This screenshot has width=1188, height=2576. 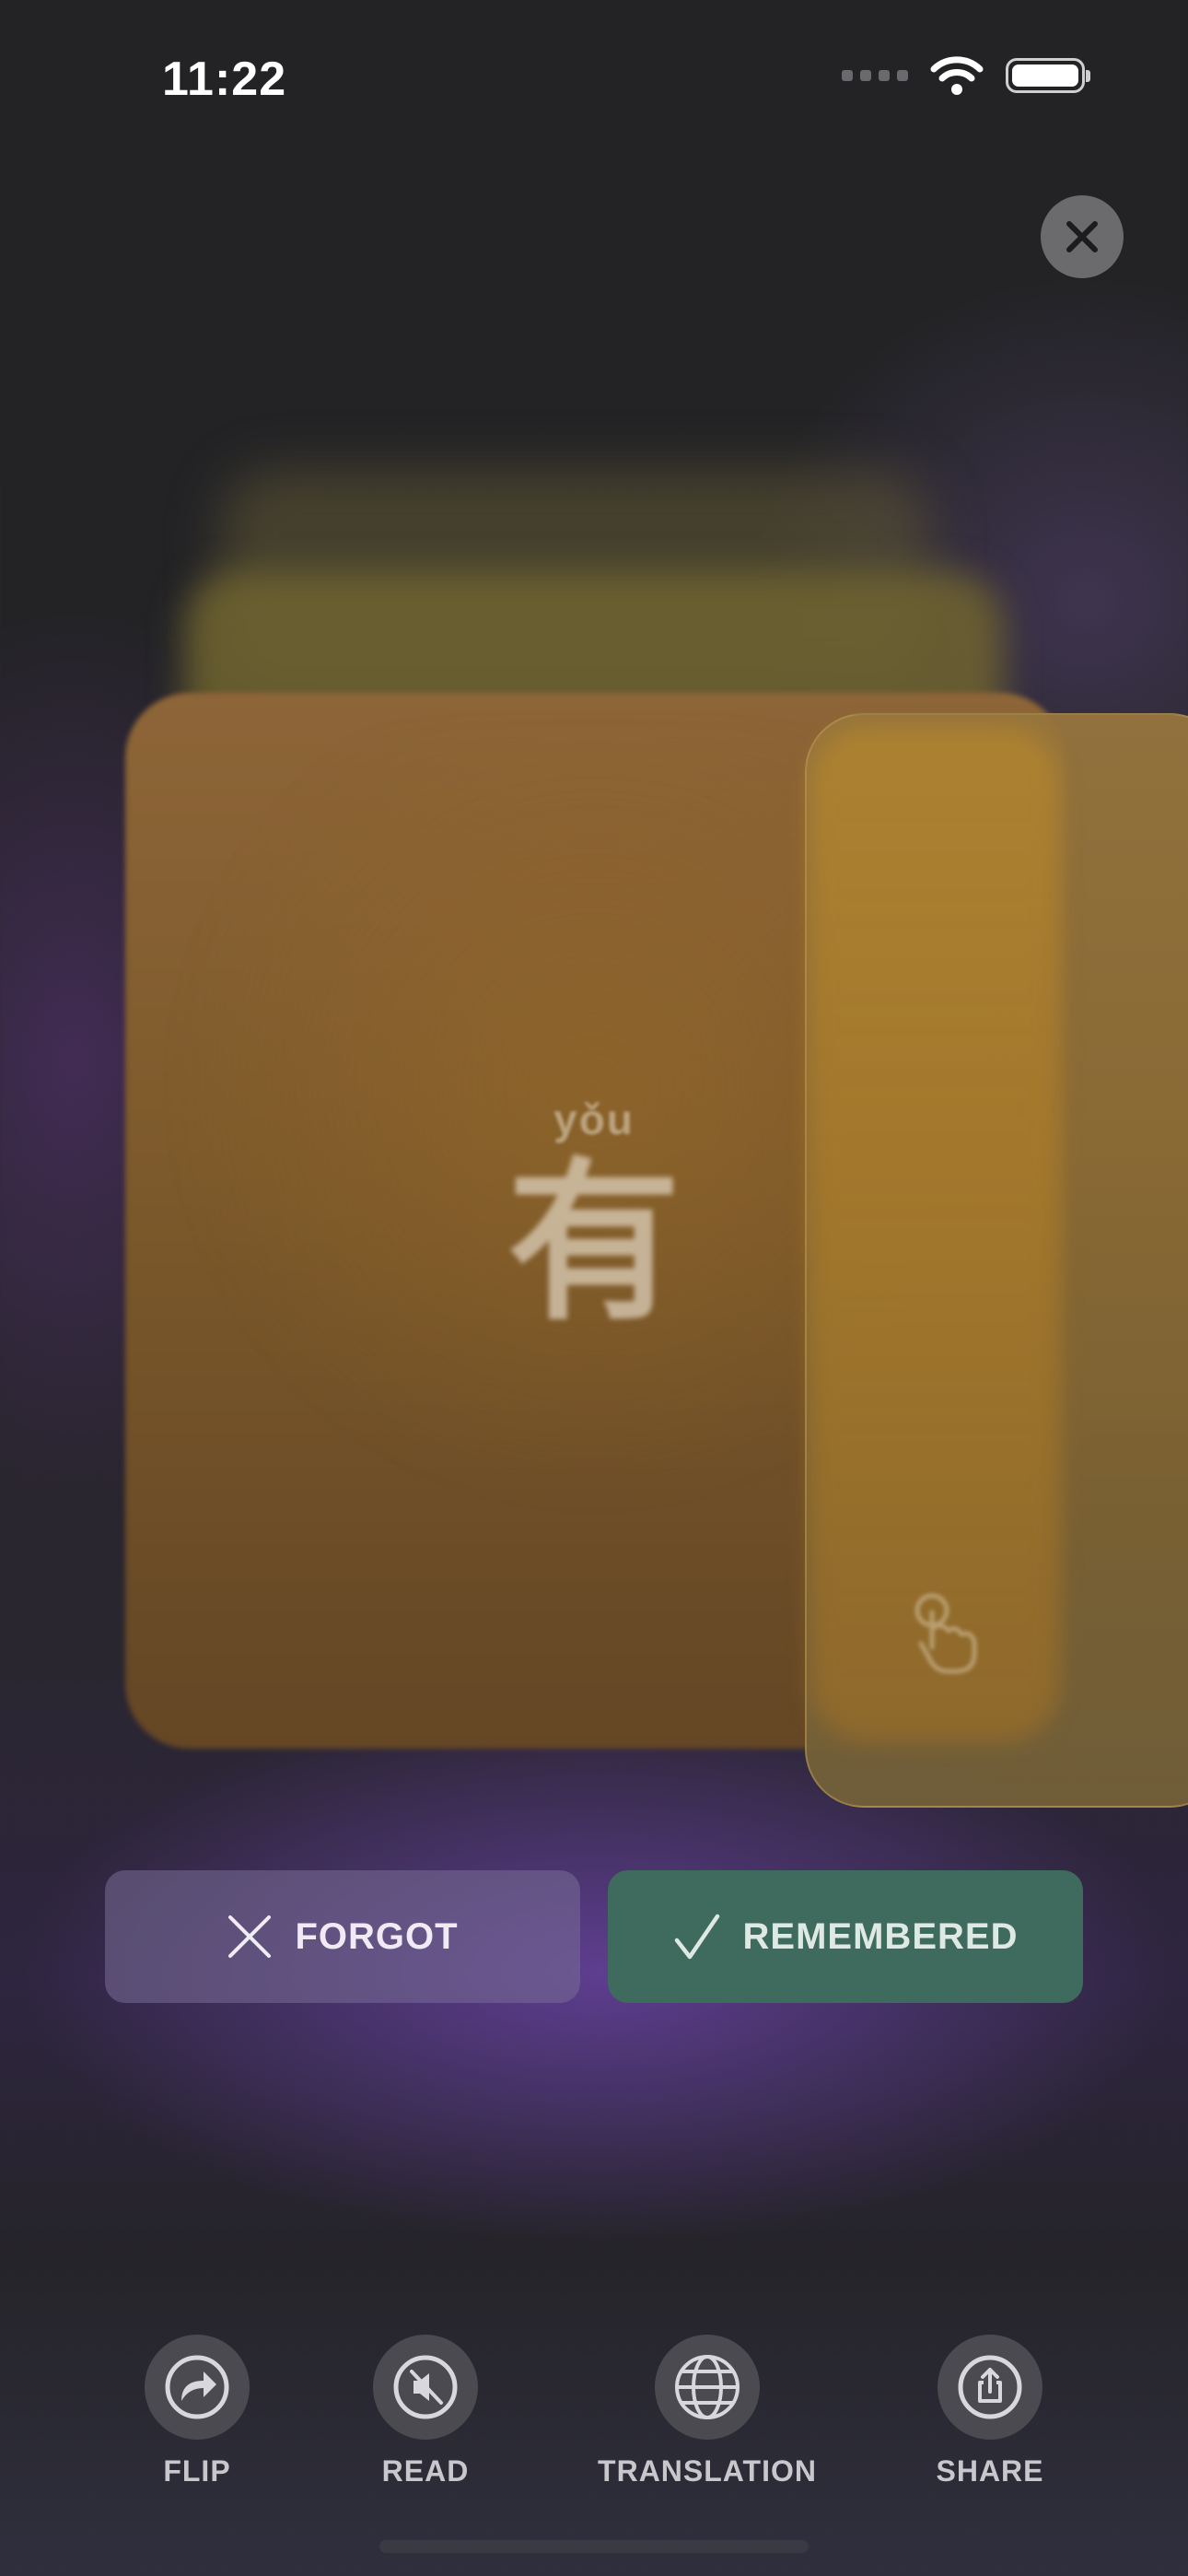 I want to click on share-circle, so click(x=990, y=2387).